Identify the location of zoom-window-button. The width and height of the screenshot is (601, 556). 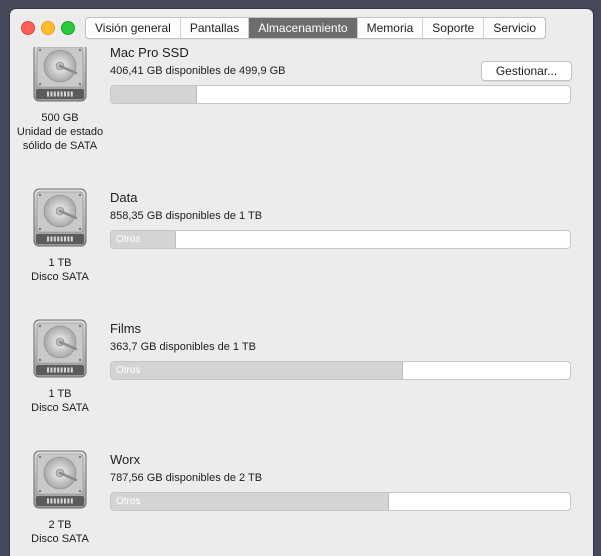
(68, 28).